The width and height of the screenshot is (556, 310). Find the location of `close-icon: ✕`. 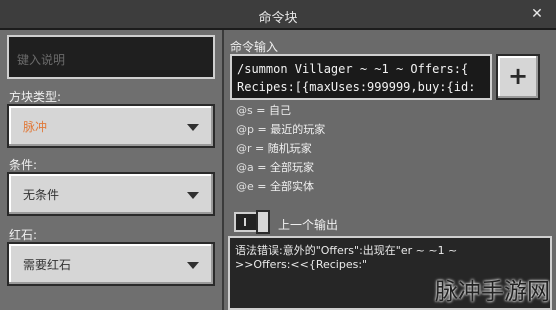

close-icon: ✕ is located at coordinates (537, 14).